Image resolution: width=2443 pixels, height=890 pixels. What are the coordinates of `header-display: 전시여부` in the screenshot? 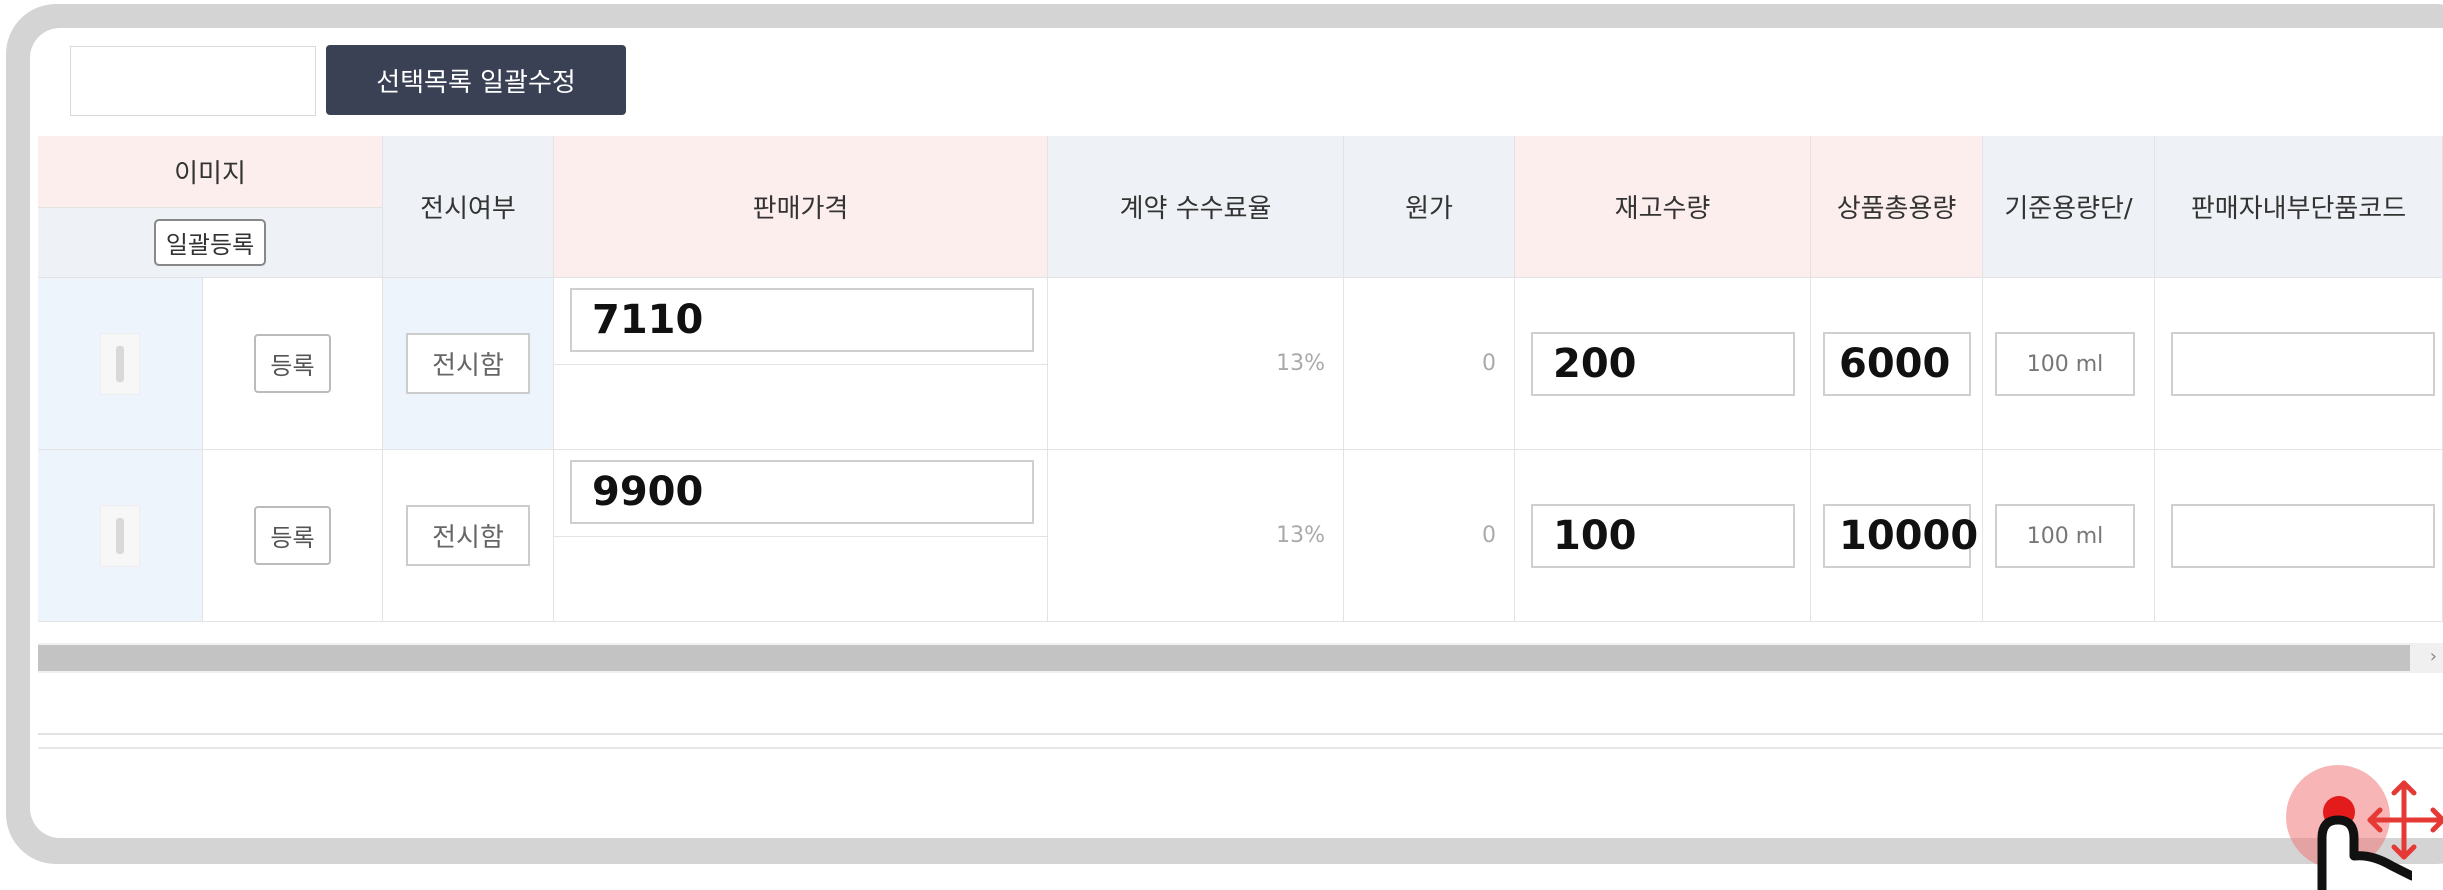 It's located at (468, 207).